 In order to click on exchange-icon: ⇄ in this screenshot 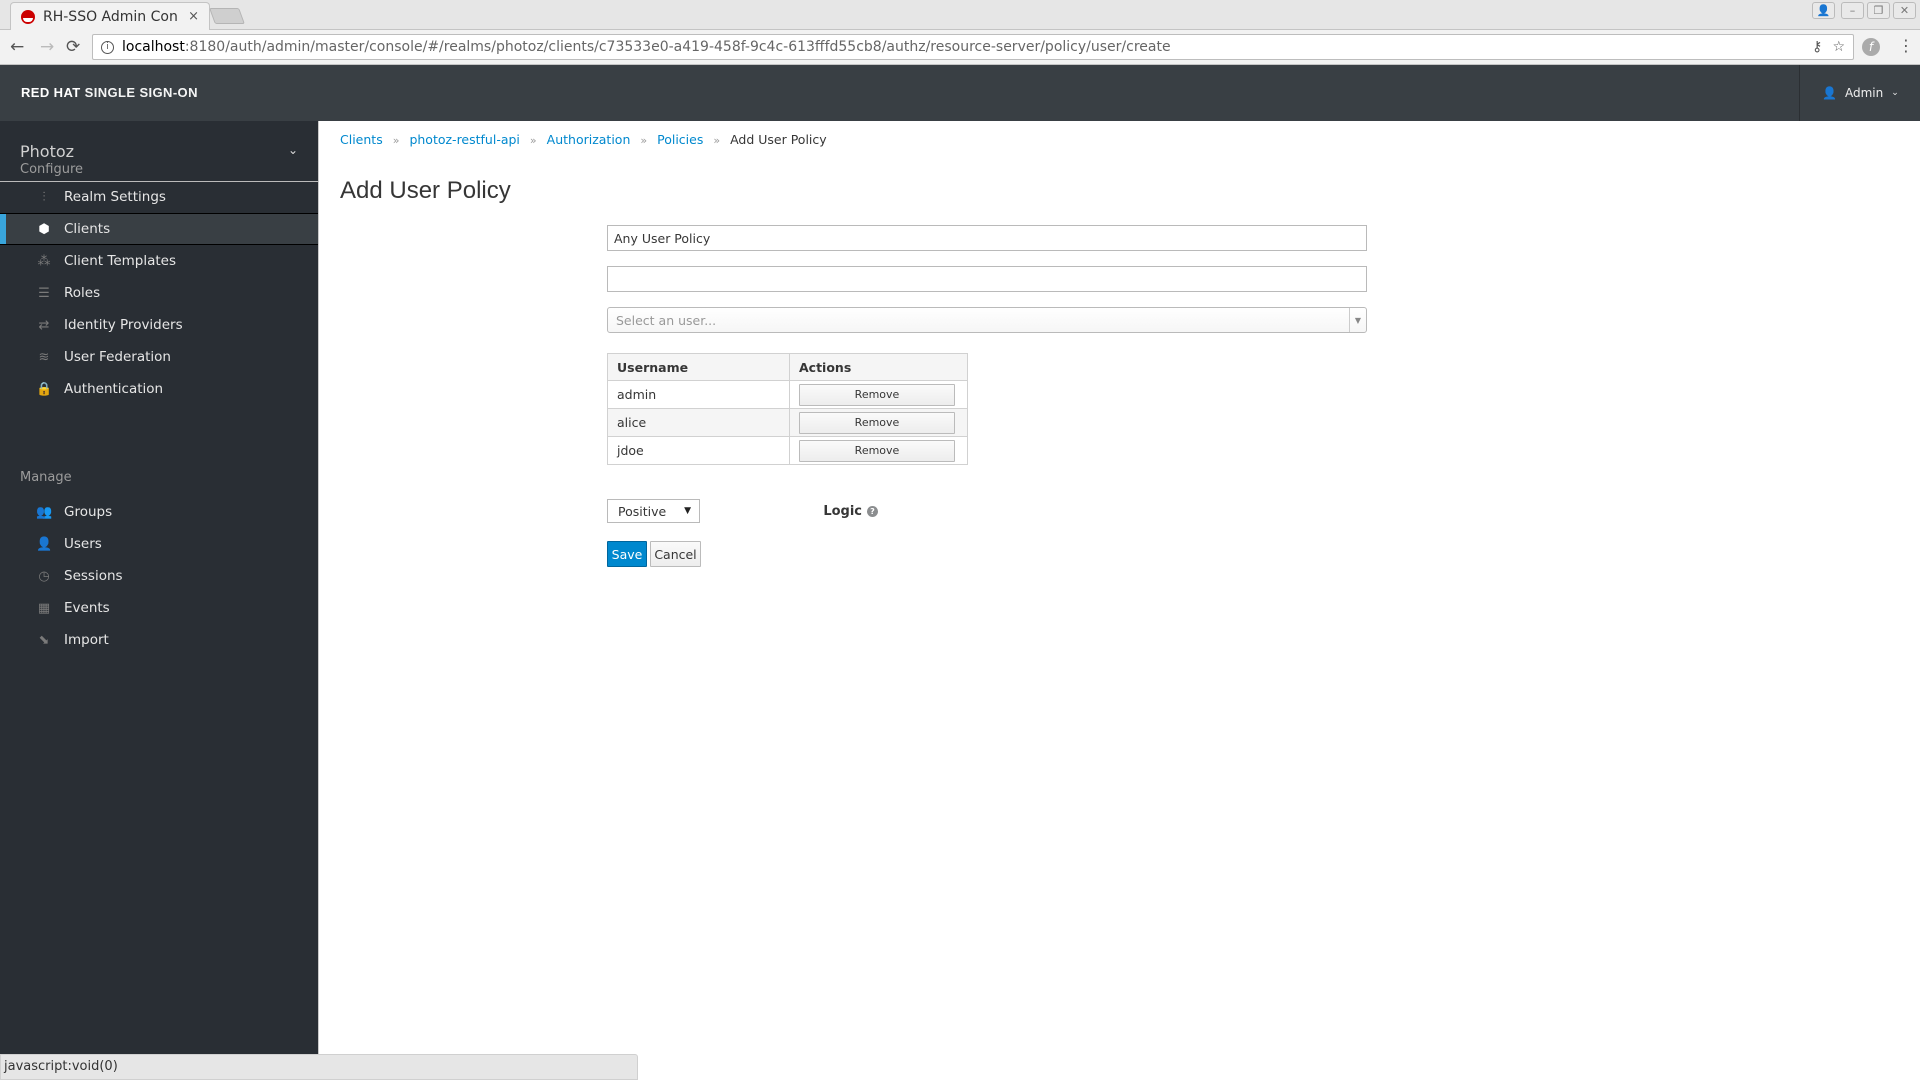, I will do `click(44, 325)`.